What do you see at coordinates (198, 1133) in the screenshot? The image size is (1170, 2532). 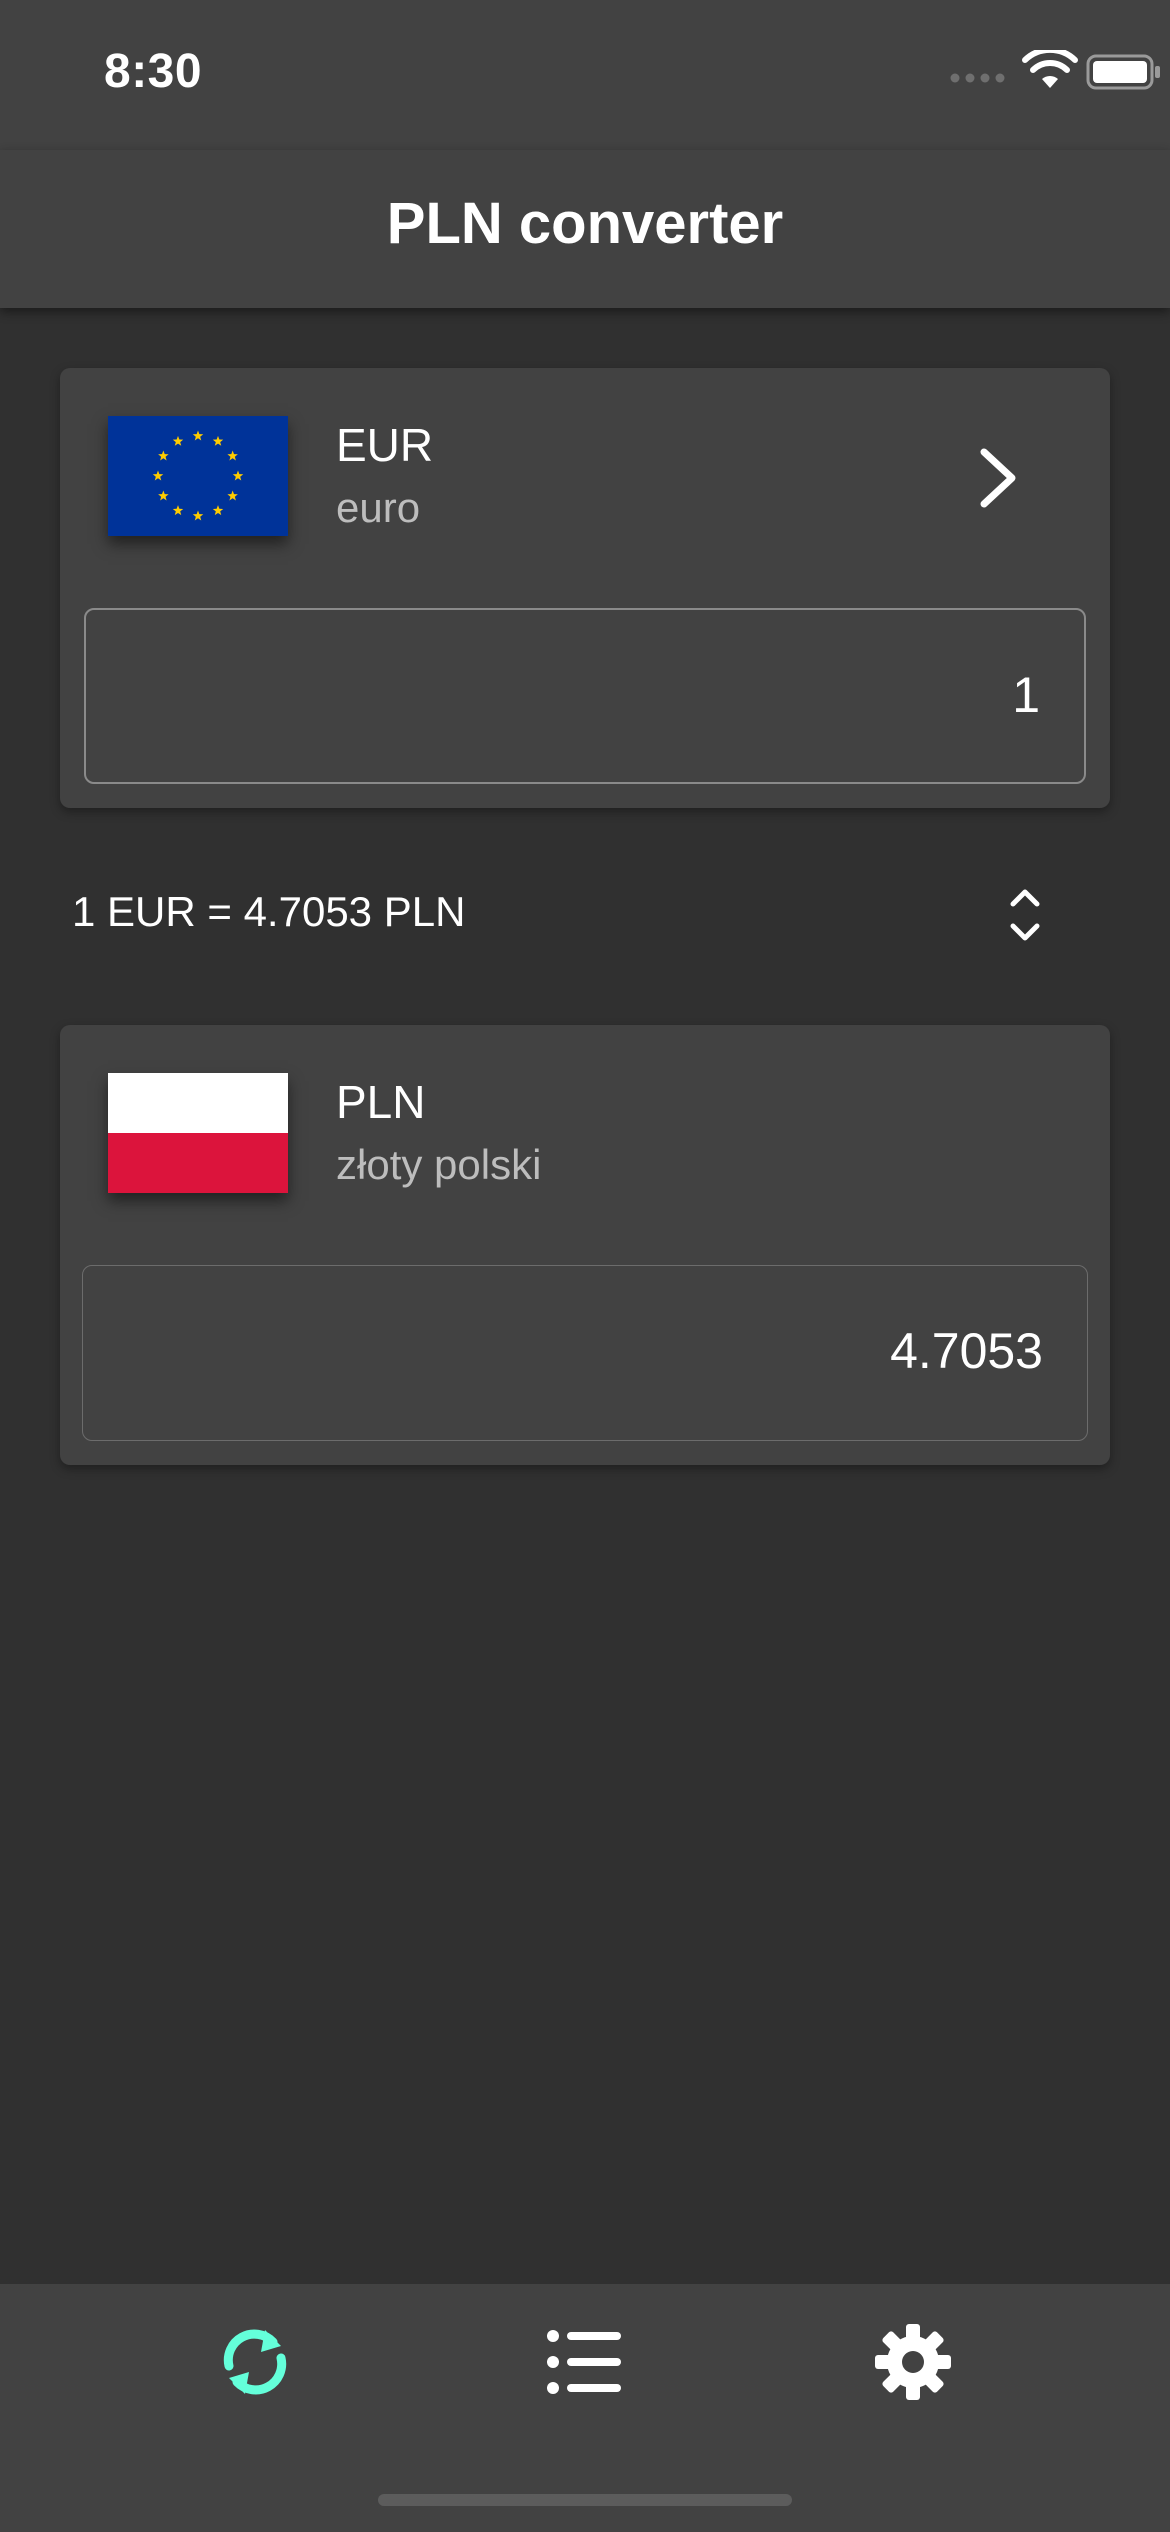 I see `poland-flag-icon` at bounding box center [198, 1133].